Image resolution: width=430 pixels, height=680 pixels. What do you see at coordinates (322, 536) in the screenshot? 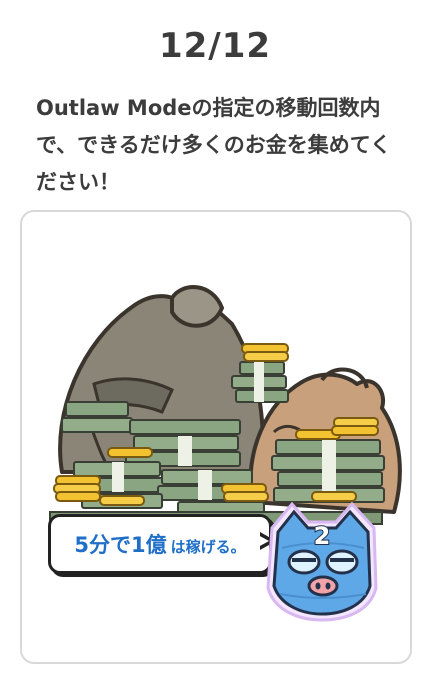
I see `mascot-number: 2` at bounding box center [322, 536].